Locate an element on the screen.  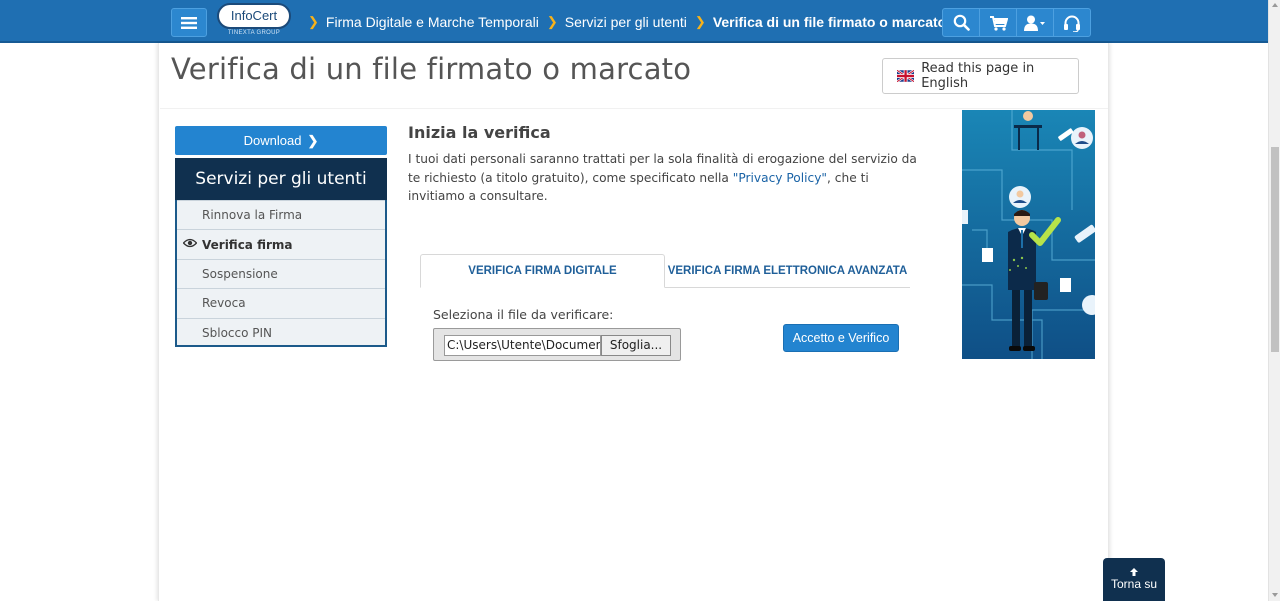
sidebar-item-sospensione: Sospensione is located at coordinates (281, 273).